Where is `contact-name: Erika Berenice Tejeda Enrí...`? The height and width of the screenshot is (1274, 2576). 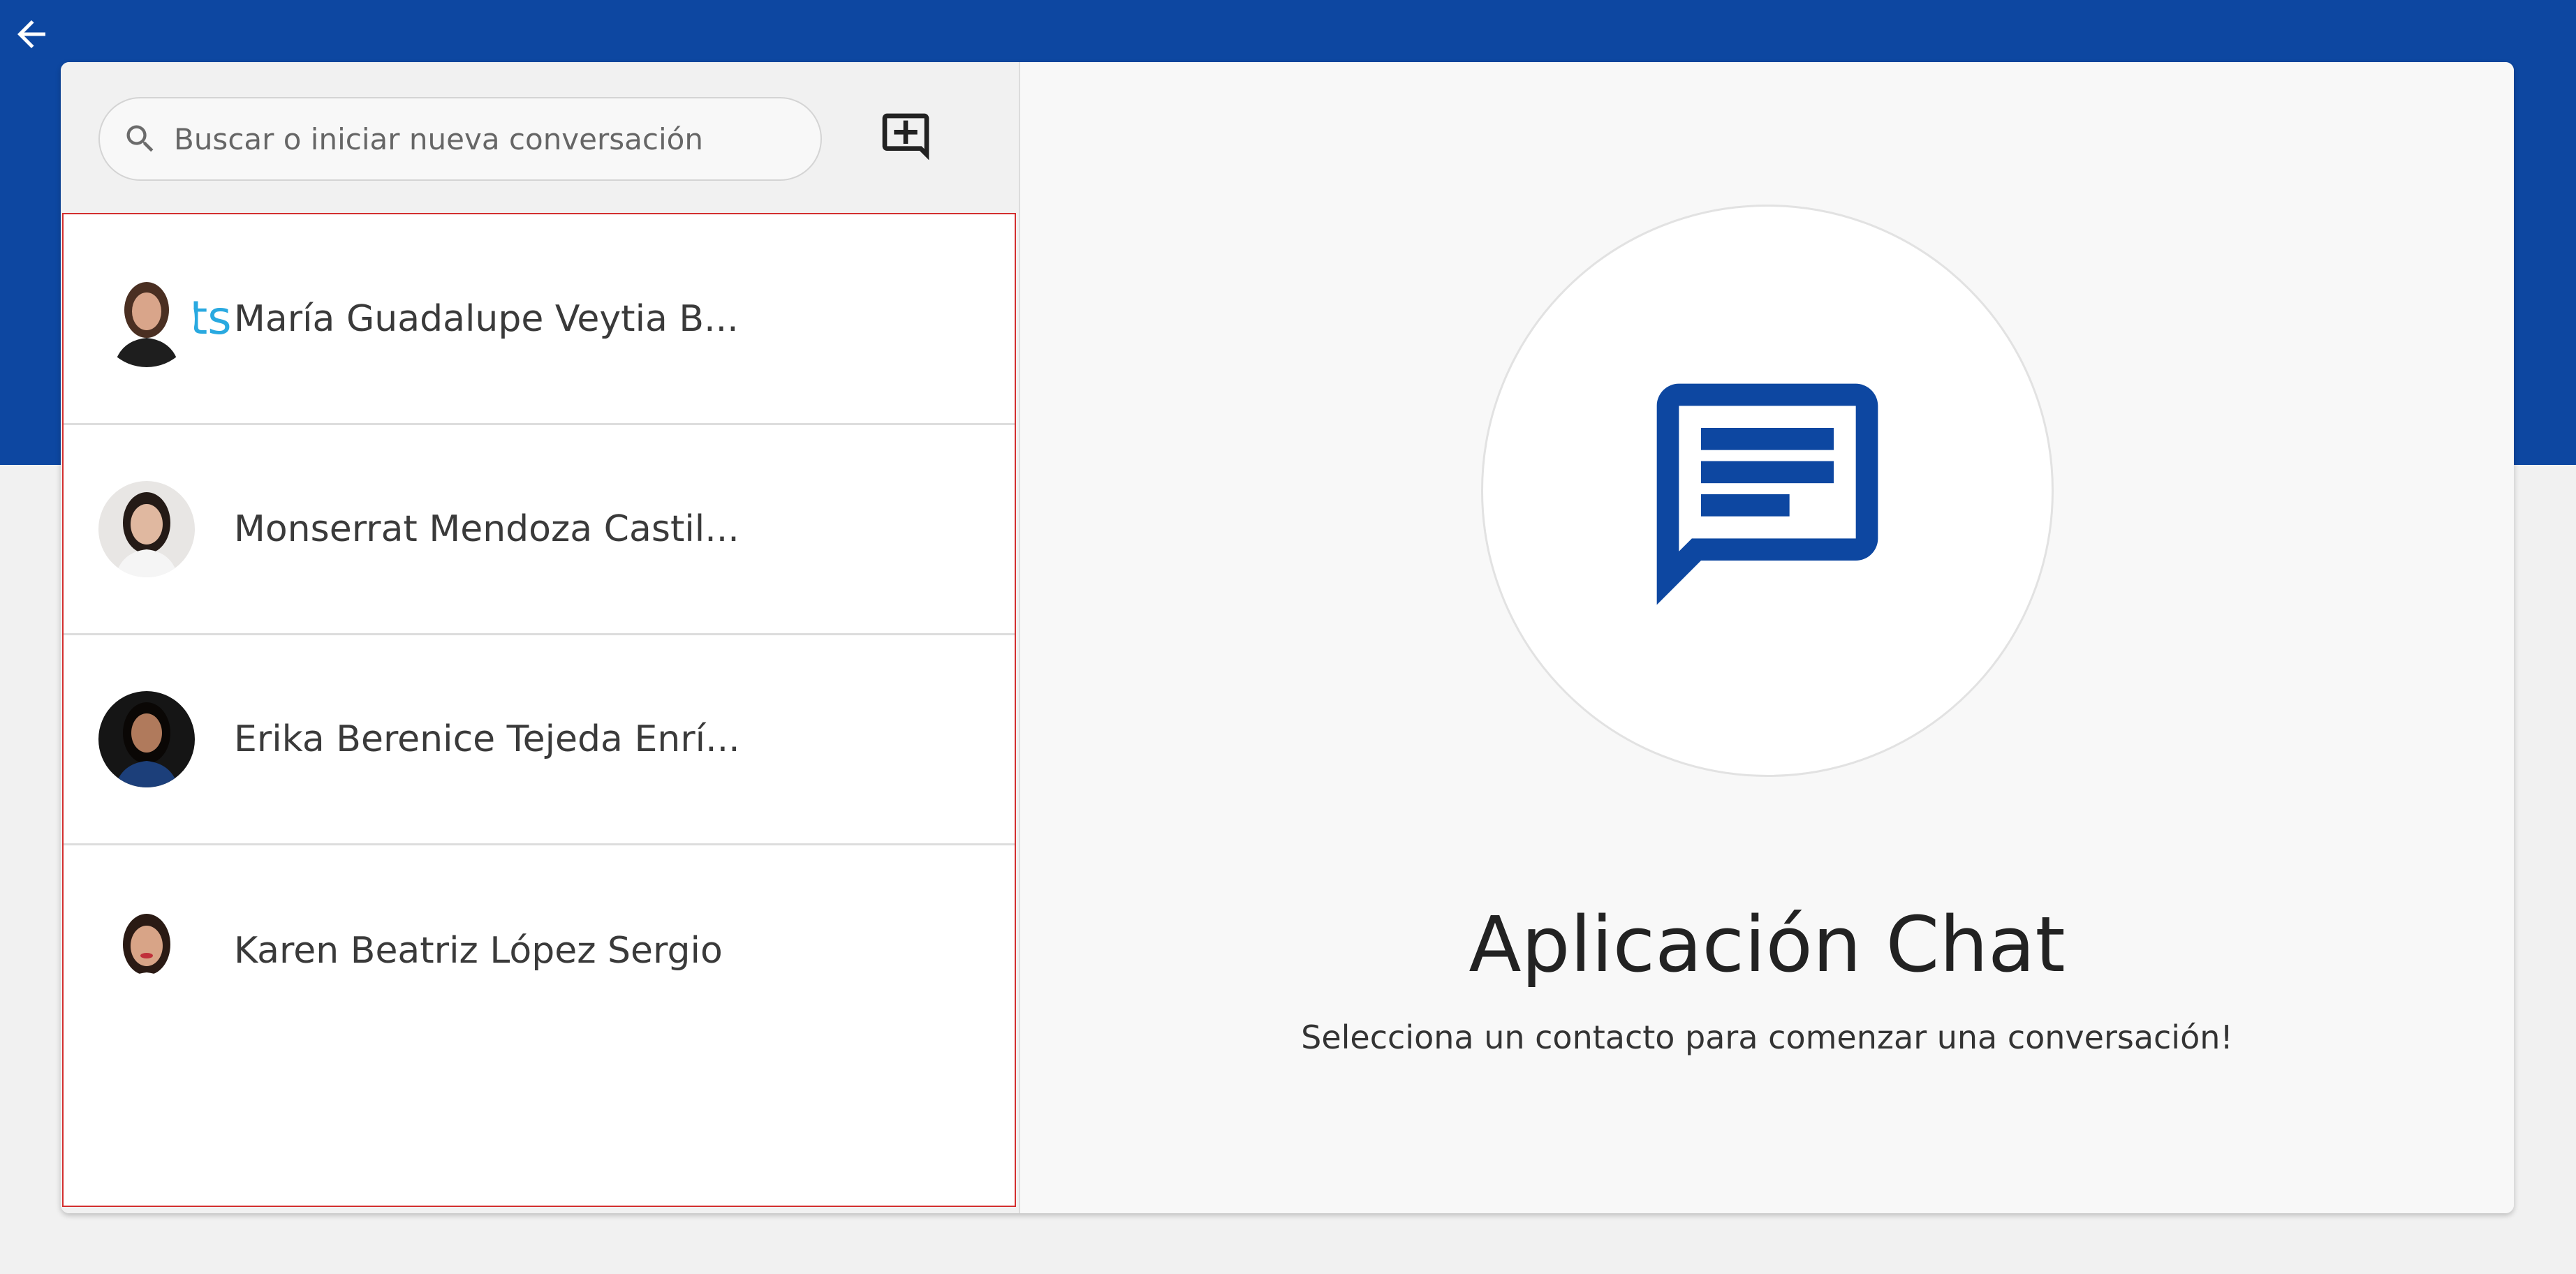
contact-name: Erika Berenice Tejeda Enrí... is located at coordinates (487, 739).